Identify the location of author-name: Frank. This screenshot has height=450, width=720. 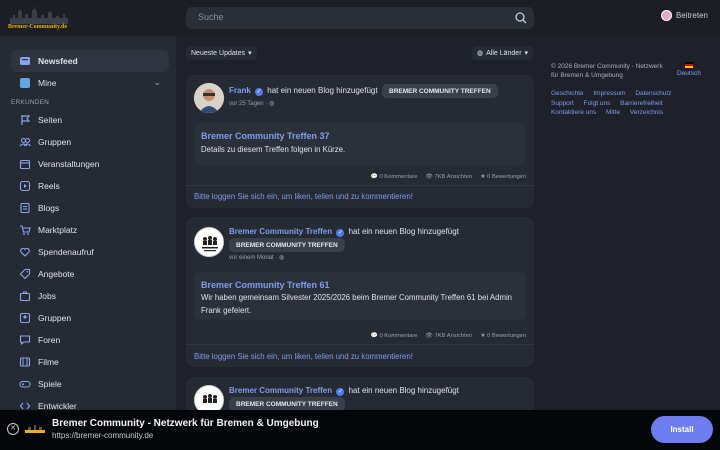
(240, 90).